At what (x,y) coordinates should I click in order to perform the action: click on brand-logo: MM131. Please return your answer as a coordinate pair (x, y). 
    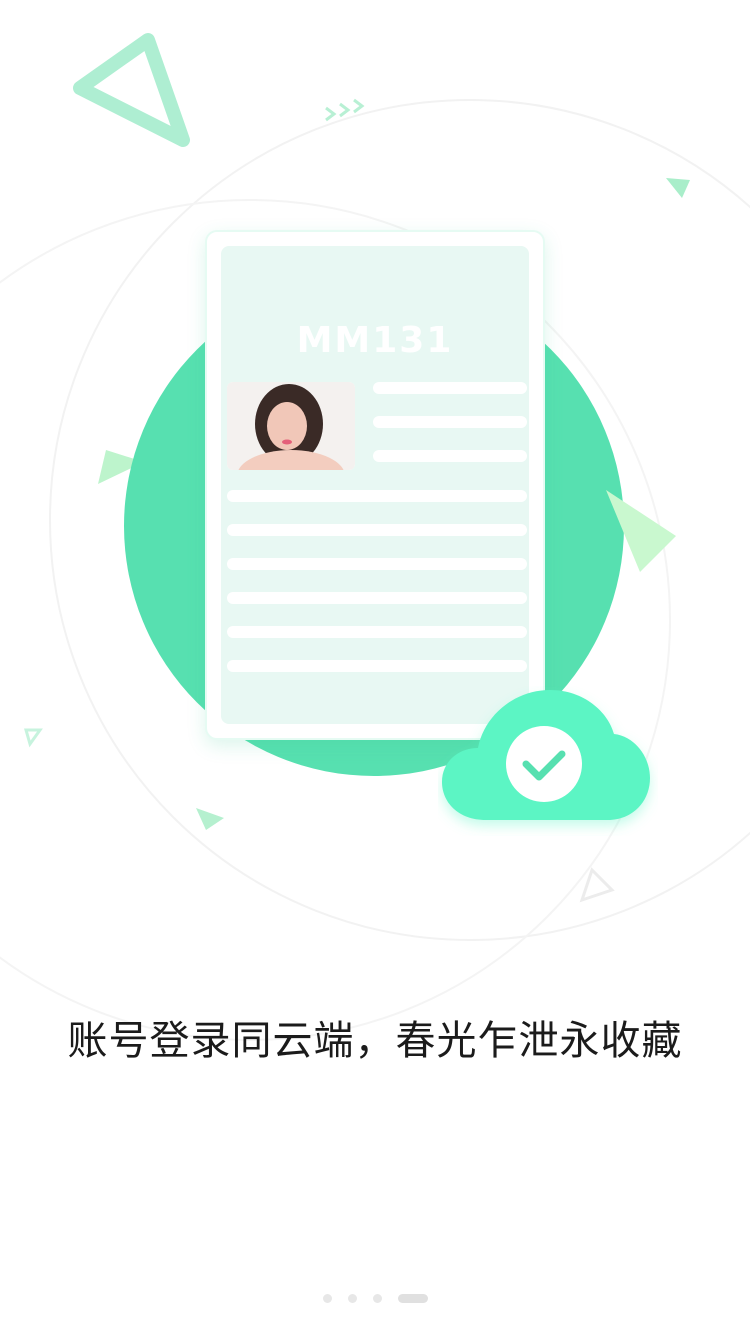
    Looking at the image, I should click on (375, 340).